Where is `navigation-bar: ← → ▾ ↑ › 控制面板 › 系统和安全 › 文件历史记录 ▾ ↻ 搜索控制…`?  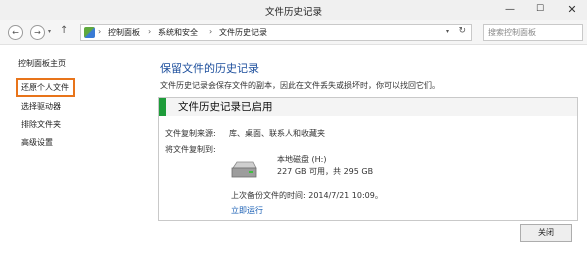 navigation-bar: ← → ▾ ↑ › 控制面板 › 系统和安全 › 文件历史记录 ▾ ↻ 搜索控制… is located at coordinates (293, 32).